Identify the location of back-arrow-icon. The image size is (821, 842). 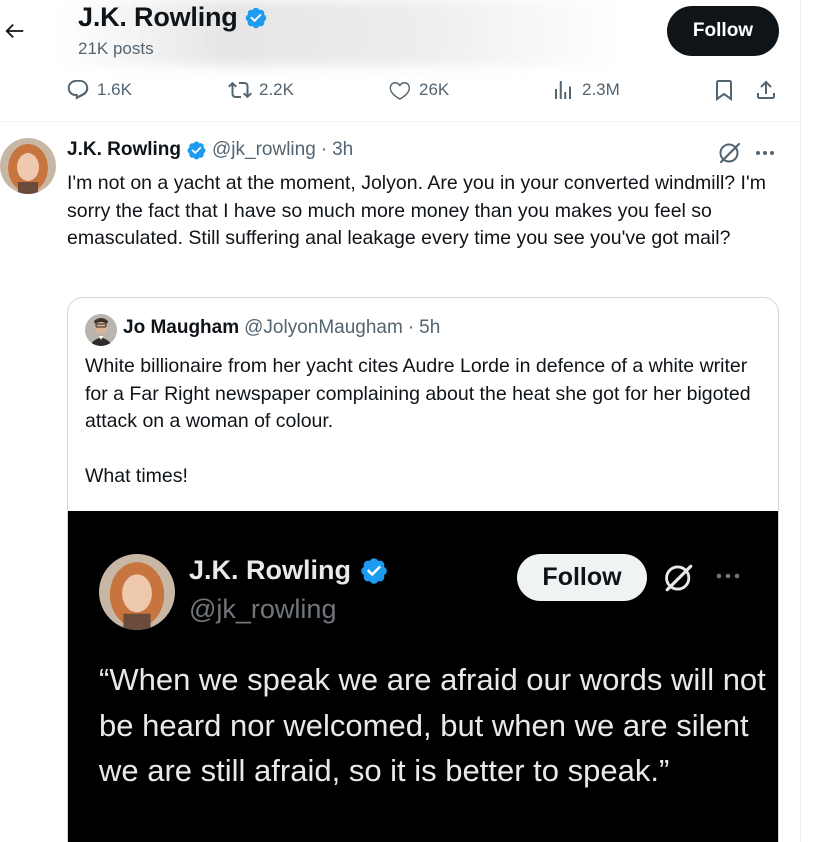
(14, 31).